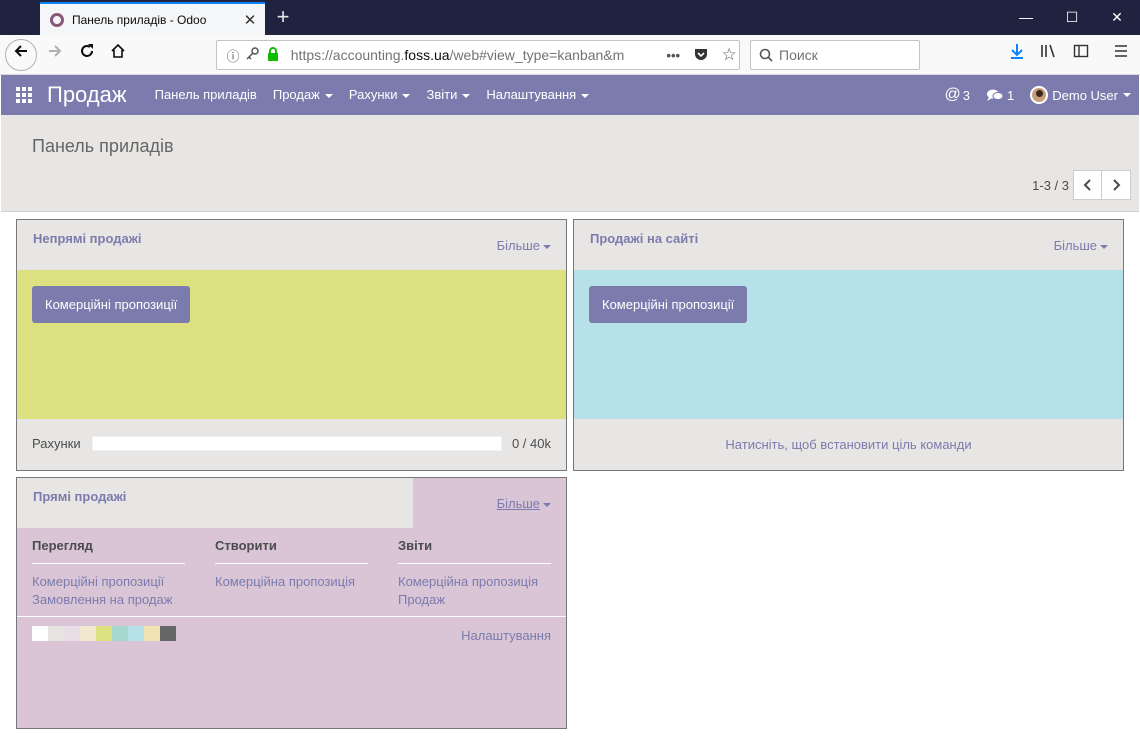  I want to click on systray: @ 3 1 Demo User, so click(1038, 95).